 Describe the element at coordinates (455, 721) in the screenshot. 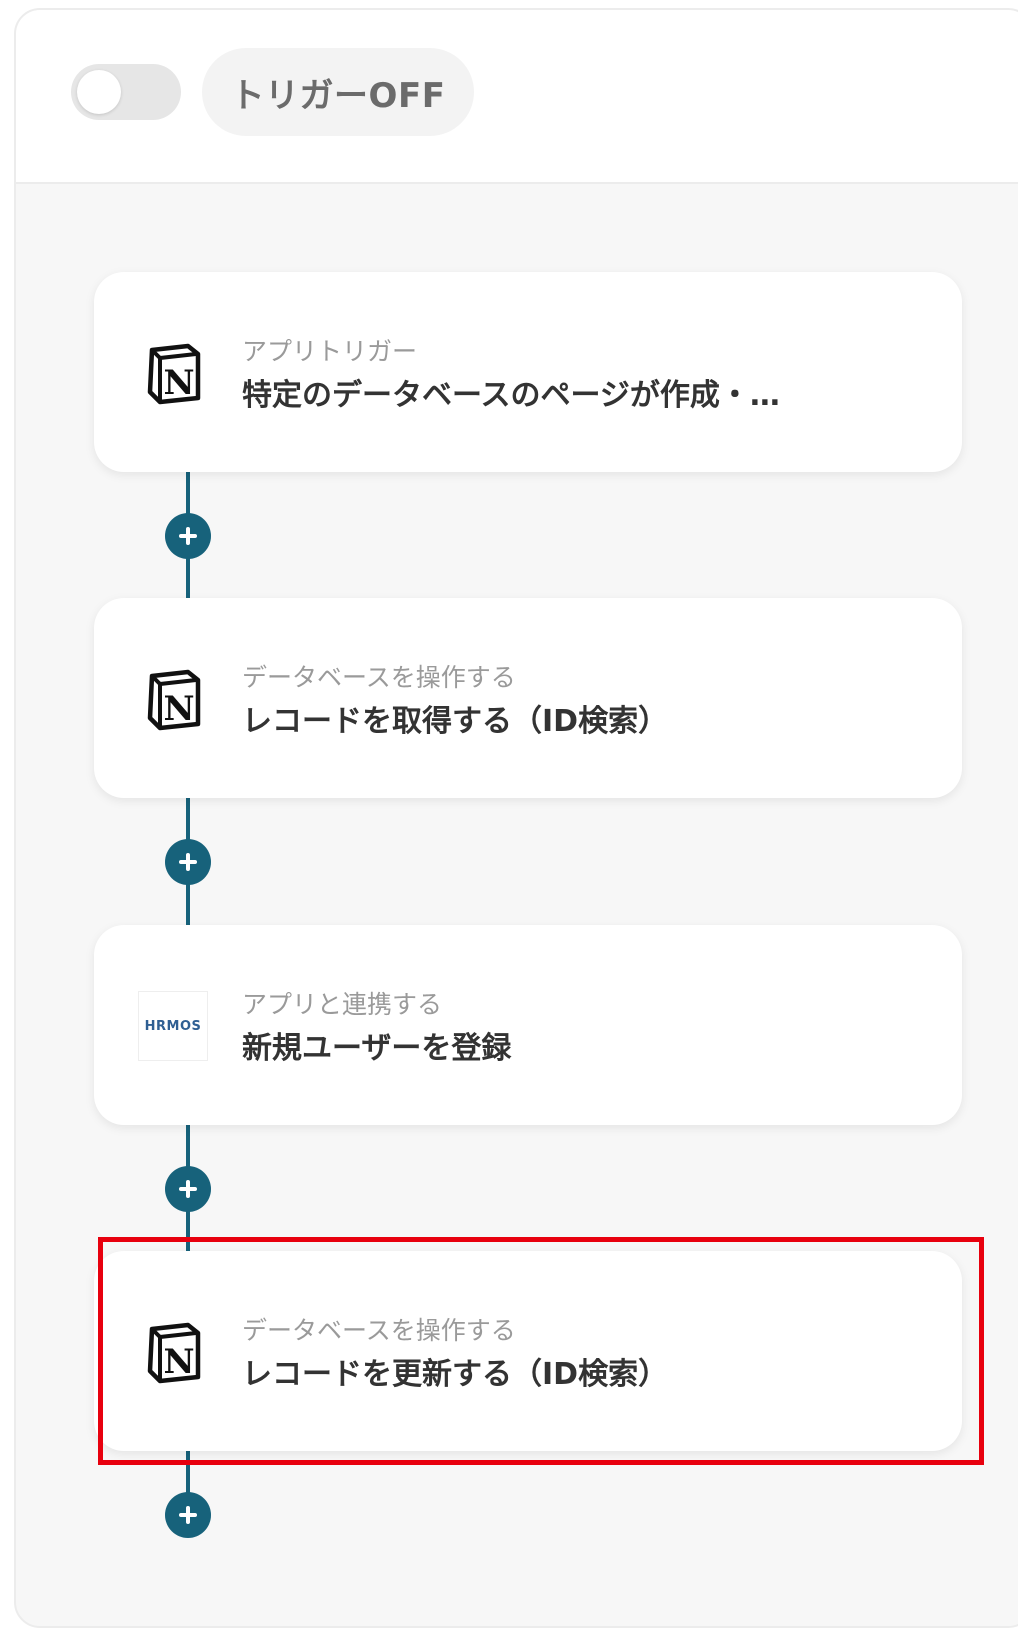

I see `step-title: レコードを取得する（ID検索）` at that location.